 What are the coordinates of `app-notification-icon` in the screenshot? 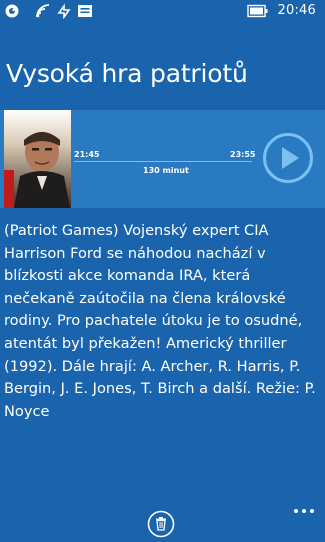 It's located at (12, 11).